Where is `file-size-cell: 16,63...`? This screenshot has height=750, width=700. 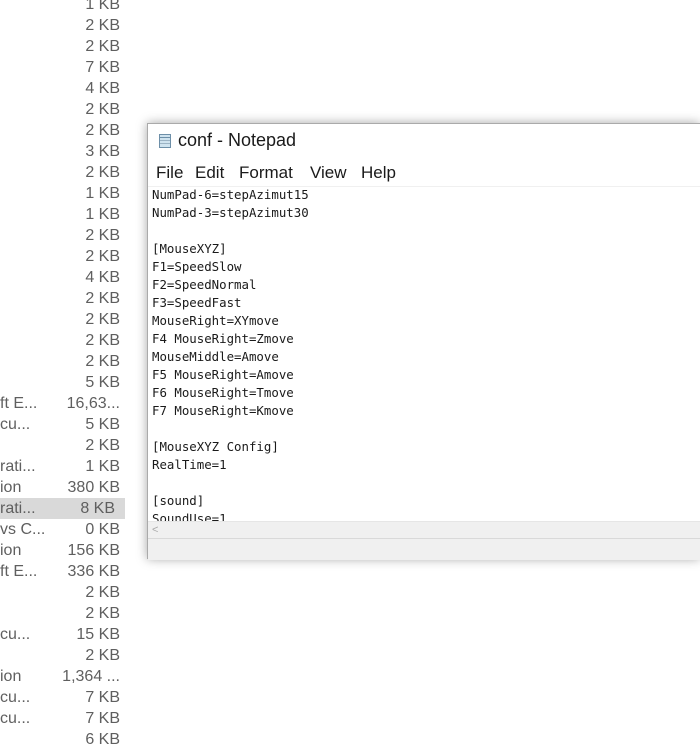
file-size-cell: 16,63... is located at coordinates (93, 403).